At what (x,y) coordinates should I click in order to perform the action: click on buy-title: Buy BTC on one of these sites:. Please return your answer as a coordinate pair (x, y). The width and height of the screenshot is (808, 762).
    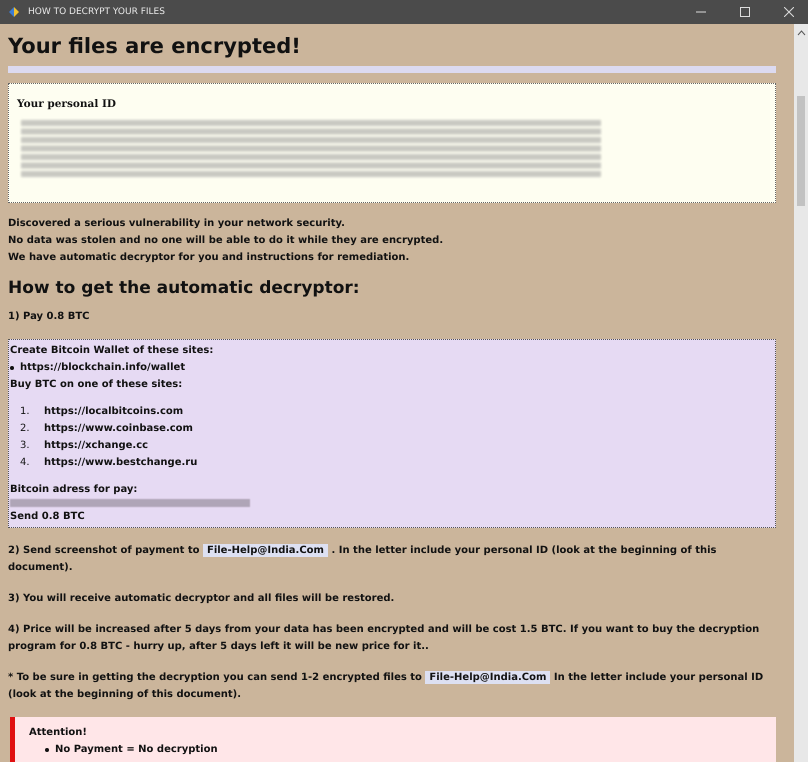
    Looking at the image, I should click on (97, 385).